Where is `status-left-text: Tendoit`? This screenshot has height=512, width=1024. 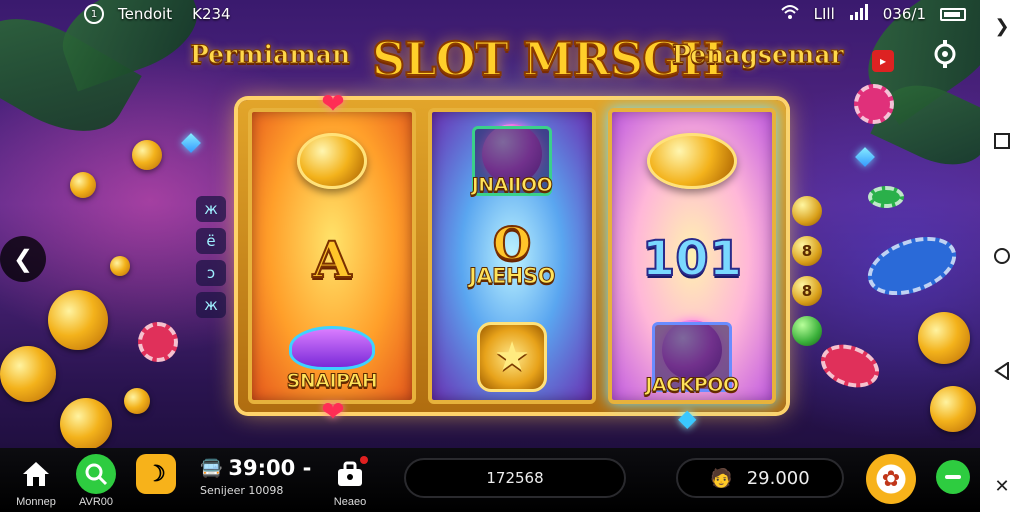
status-left-text: Tendoit is located at coordinates (145, 14).